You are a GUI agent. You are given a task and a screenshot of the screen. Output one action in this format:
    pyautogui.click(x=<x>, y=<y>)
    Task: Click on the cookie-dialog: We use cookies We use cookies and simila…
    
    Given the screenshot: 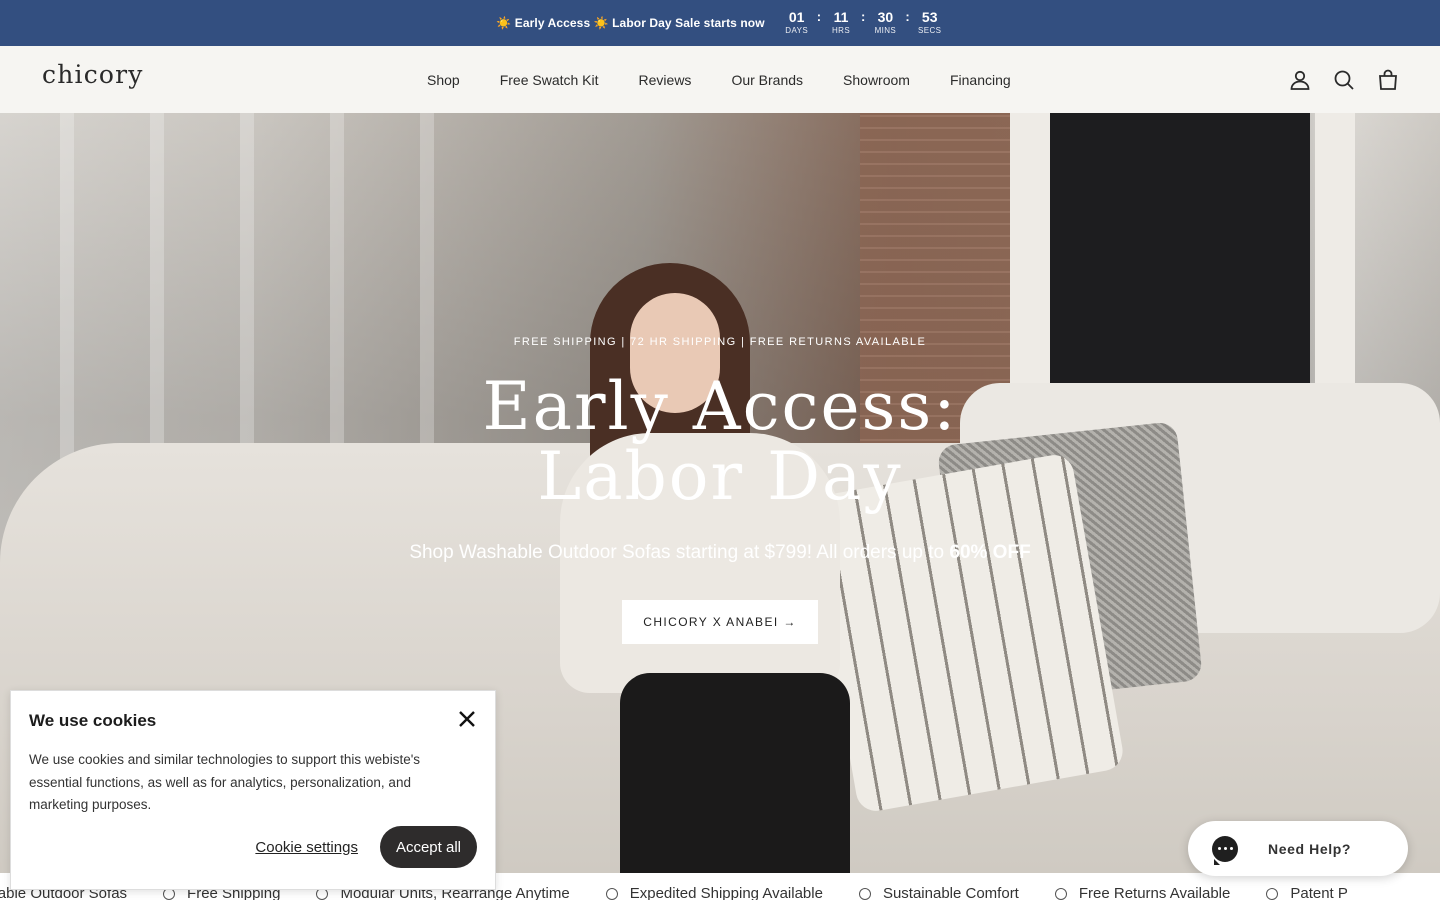 What is the action you would take?
    pyautogui.click(x=253, y=790)
    